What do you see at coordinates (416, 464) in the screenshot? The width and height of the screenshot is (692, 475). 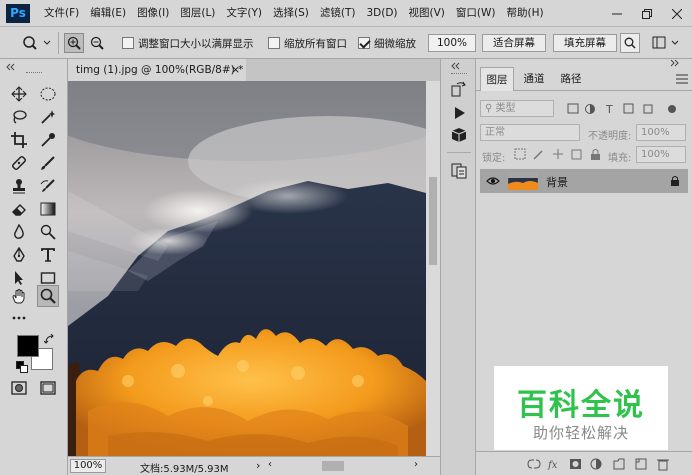 I see `scroll-right-icon: ›` at bounding box center [416, 464].